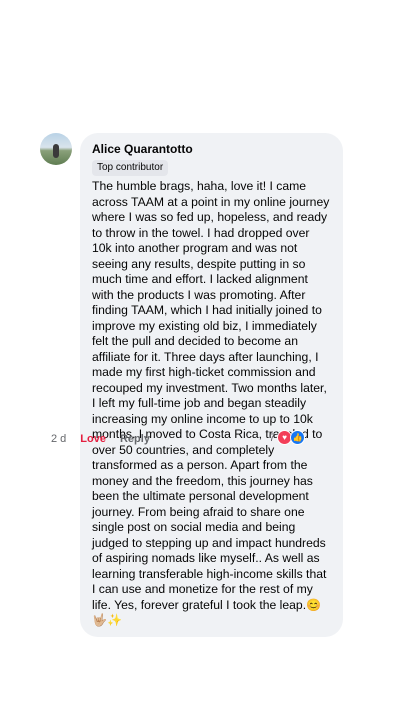 This screenshot has height=711, width=400. What do you see at coordinates (272, 437) in the screenshot?
I see `reaction-count: 7` at bounding box center [272, 437].